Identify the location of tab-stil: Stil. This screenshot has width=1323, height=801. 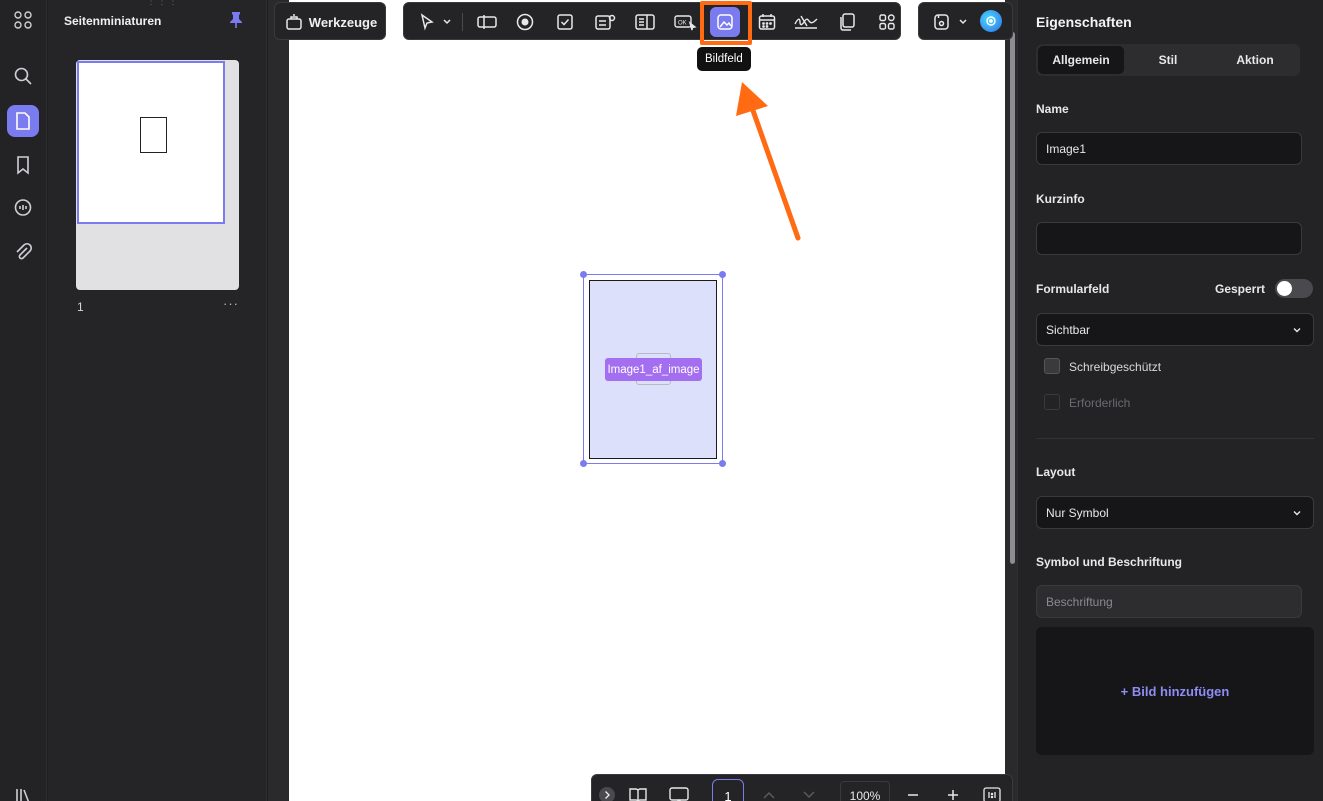
(1168, 60).